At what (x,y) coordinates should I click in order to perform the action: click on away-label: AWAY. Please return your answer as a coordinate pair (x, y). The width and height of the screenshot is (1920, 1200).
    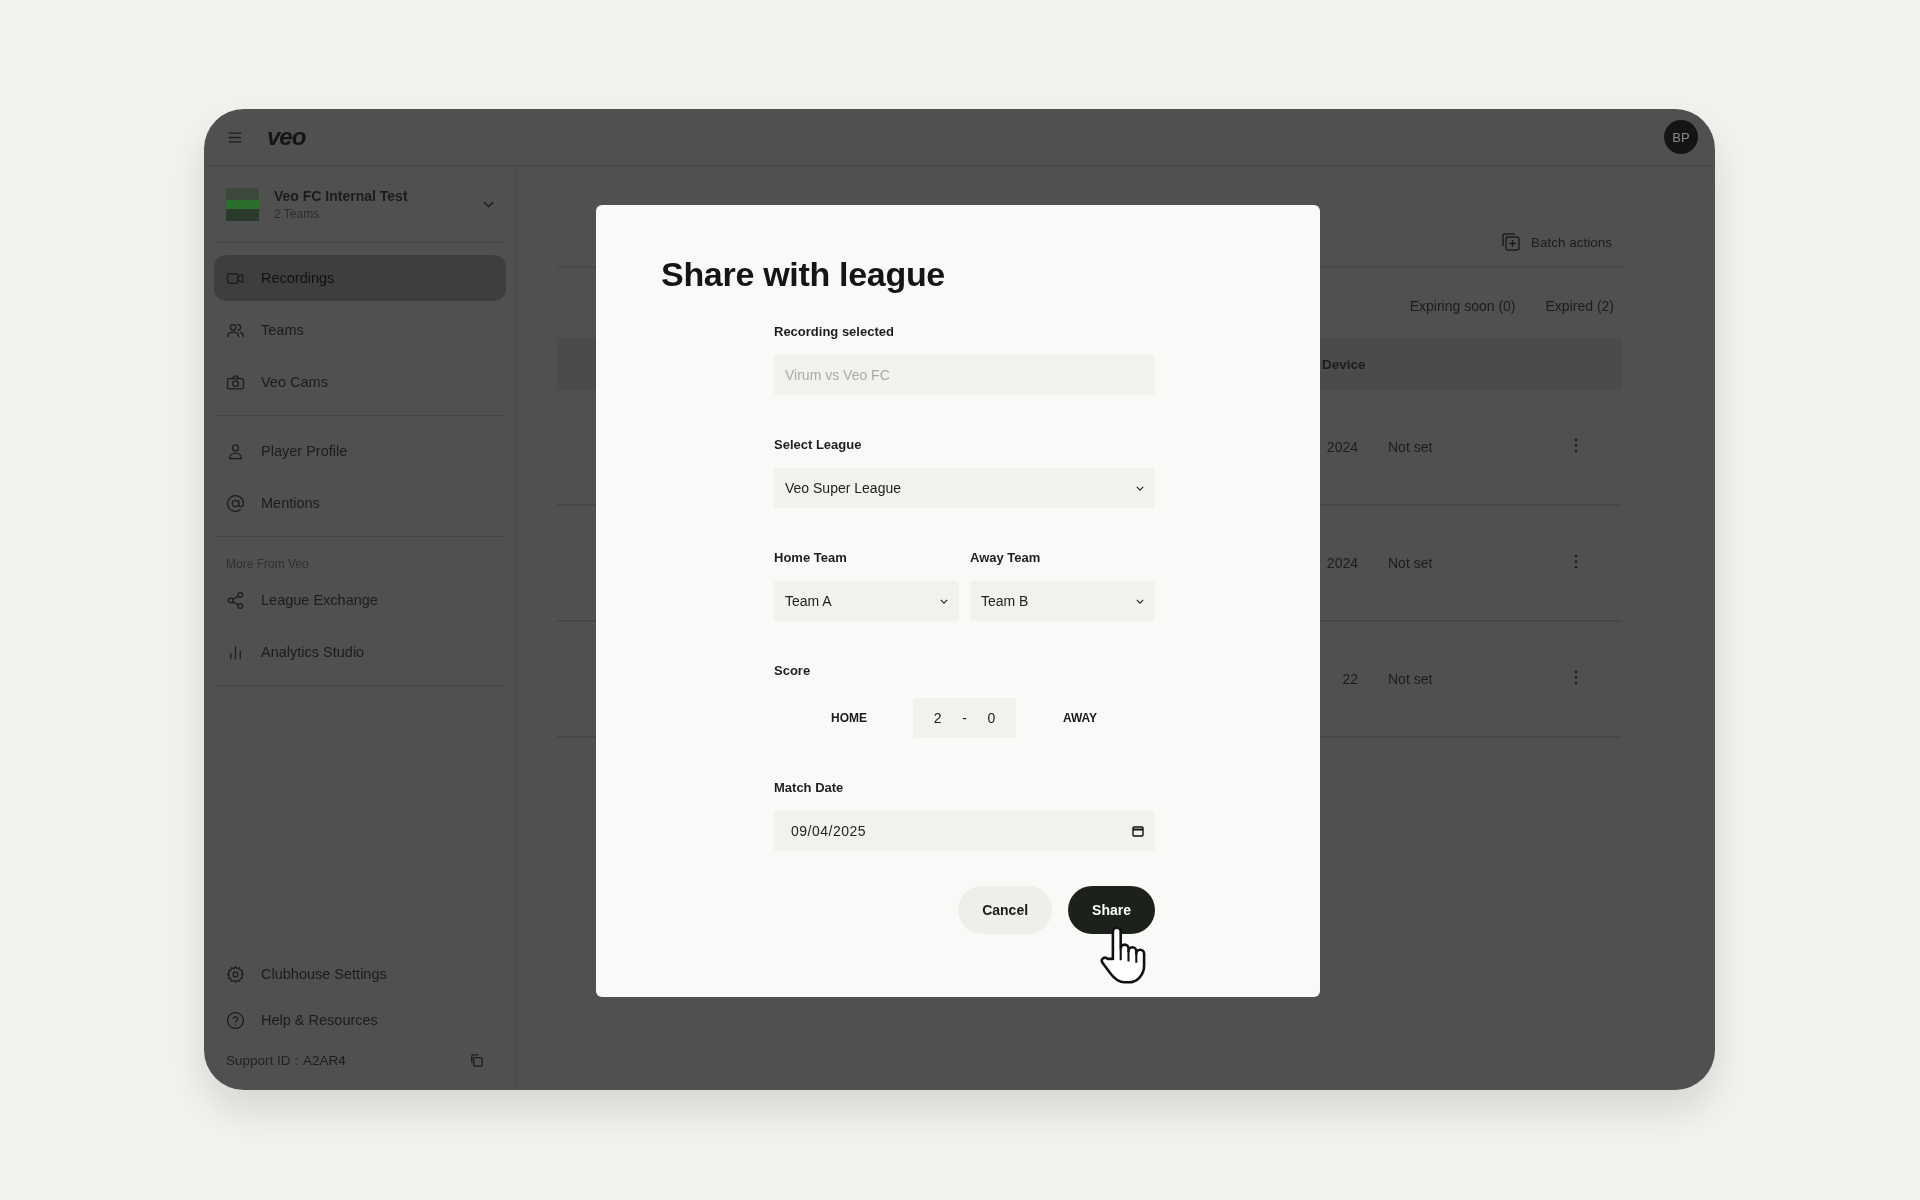
    Looking at the image, I should click on (1080, 718).